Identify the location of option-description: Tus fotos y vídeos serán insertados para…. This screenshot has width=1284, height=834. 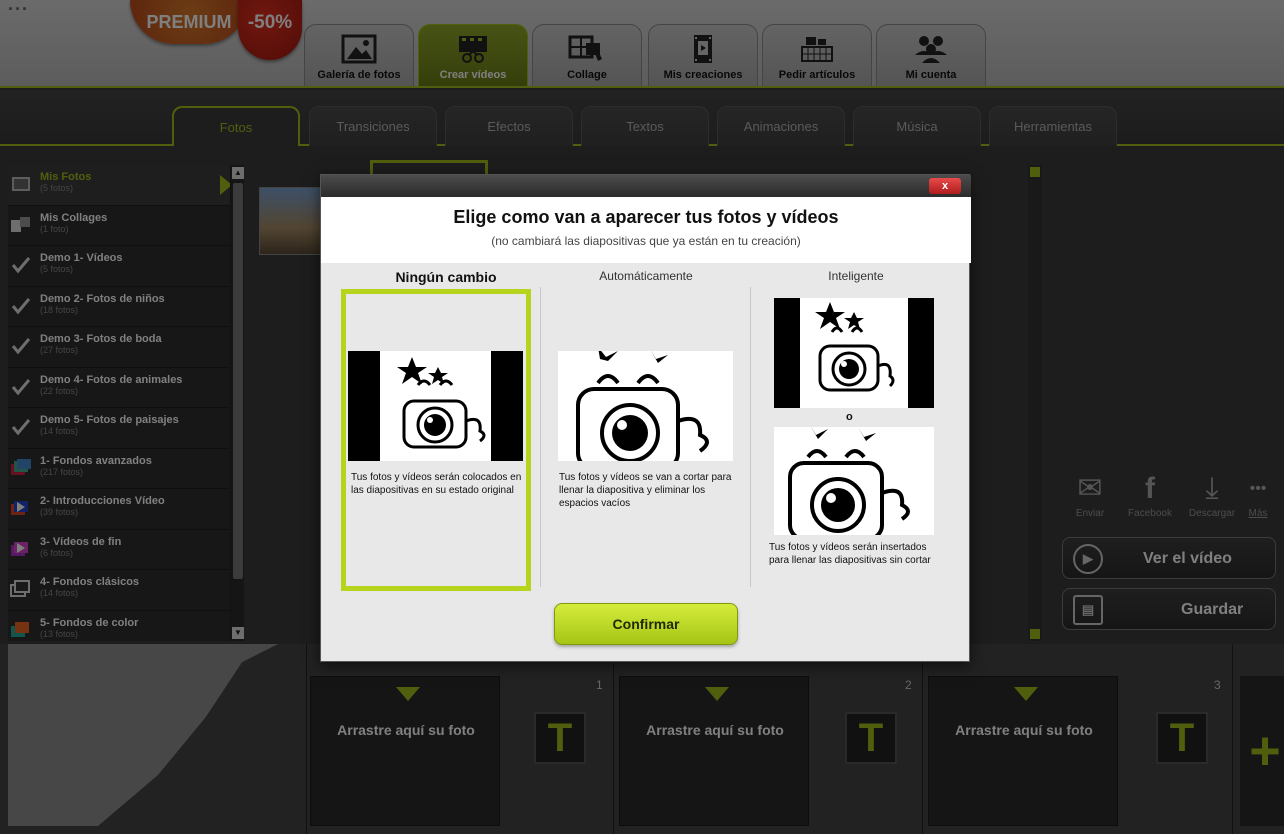
(850, 554).